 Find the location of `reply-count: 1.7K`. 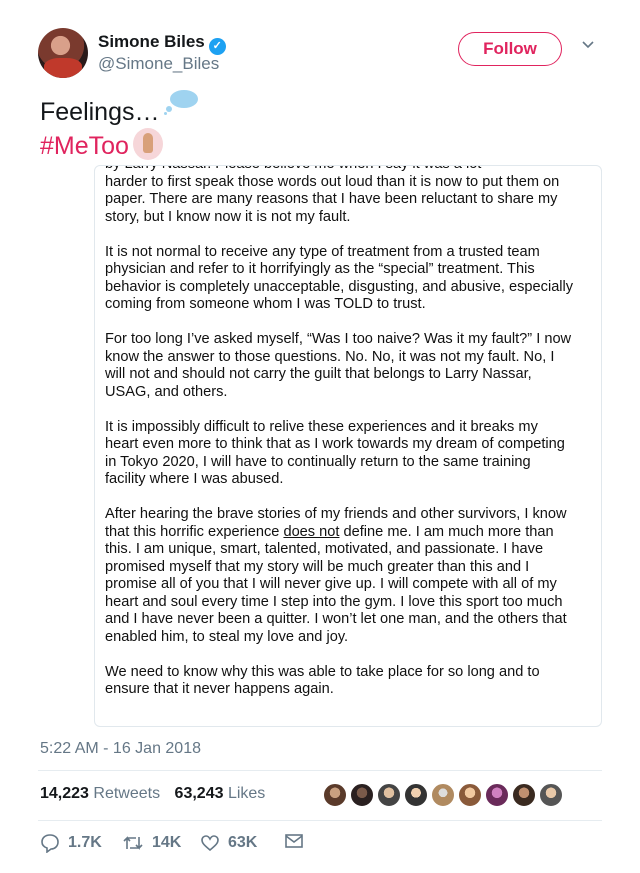

reply-count: 1.7K is located at coordinates (85, 842).